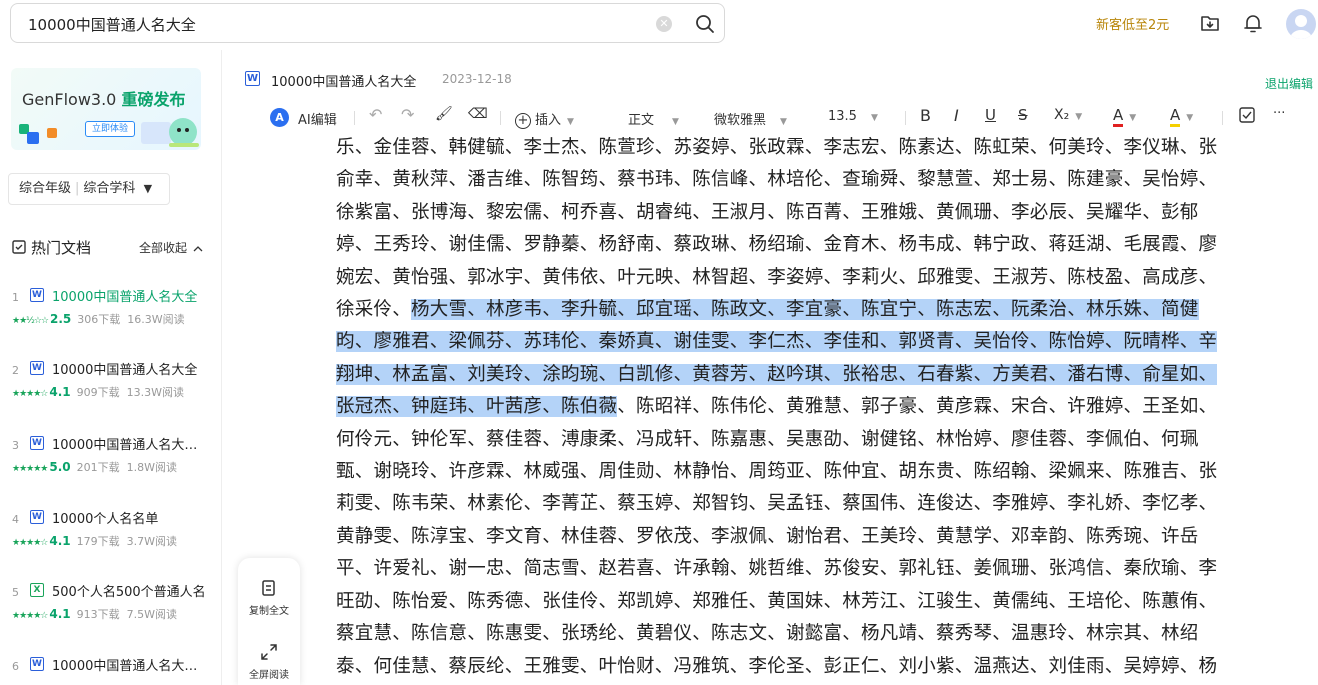 Image resolution: width=1318 pixels, height=685 pixels. I want to click on chevron-up-icon, so click(198, 249).